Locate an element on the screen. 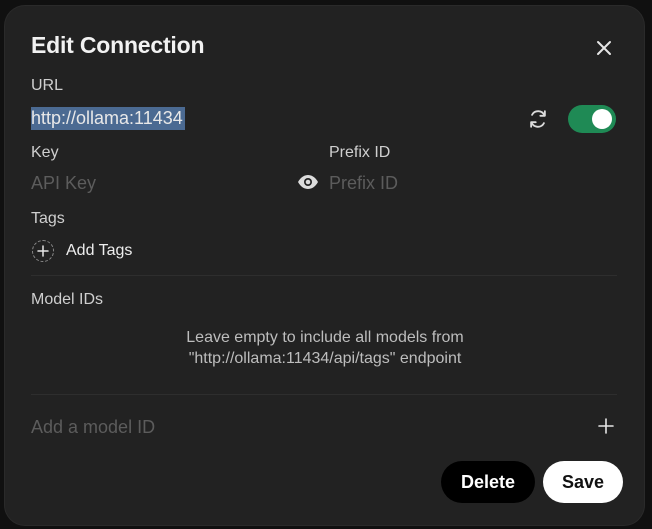 The height and width of the screenshot is (529, 652). tags-label: Tags is located at coordinates (48, 218).